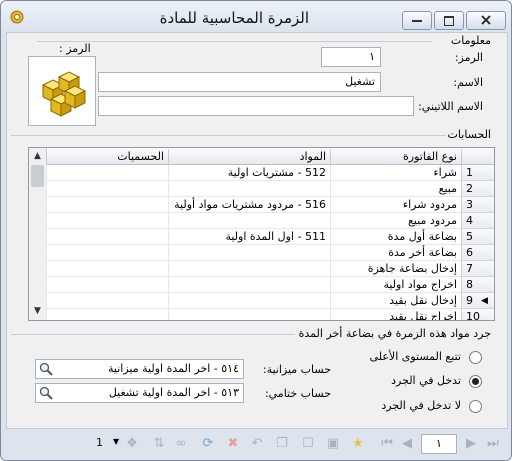 The width and height of the screenshot is (512, 461). What do you see at coordinates (173, 392) in the screenshot?
I see `closing-account-value: ٥١٣ - اخر المدة اولية تشغيل` at bounding box center [173, 392].